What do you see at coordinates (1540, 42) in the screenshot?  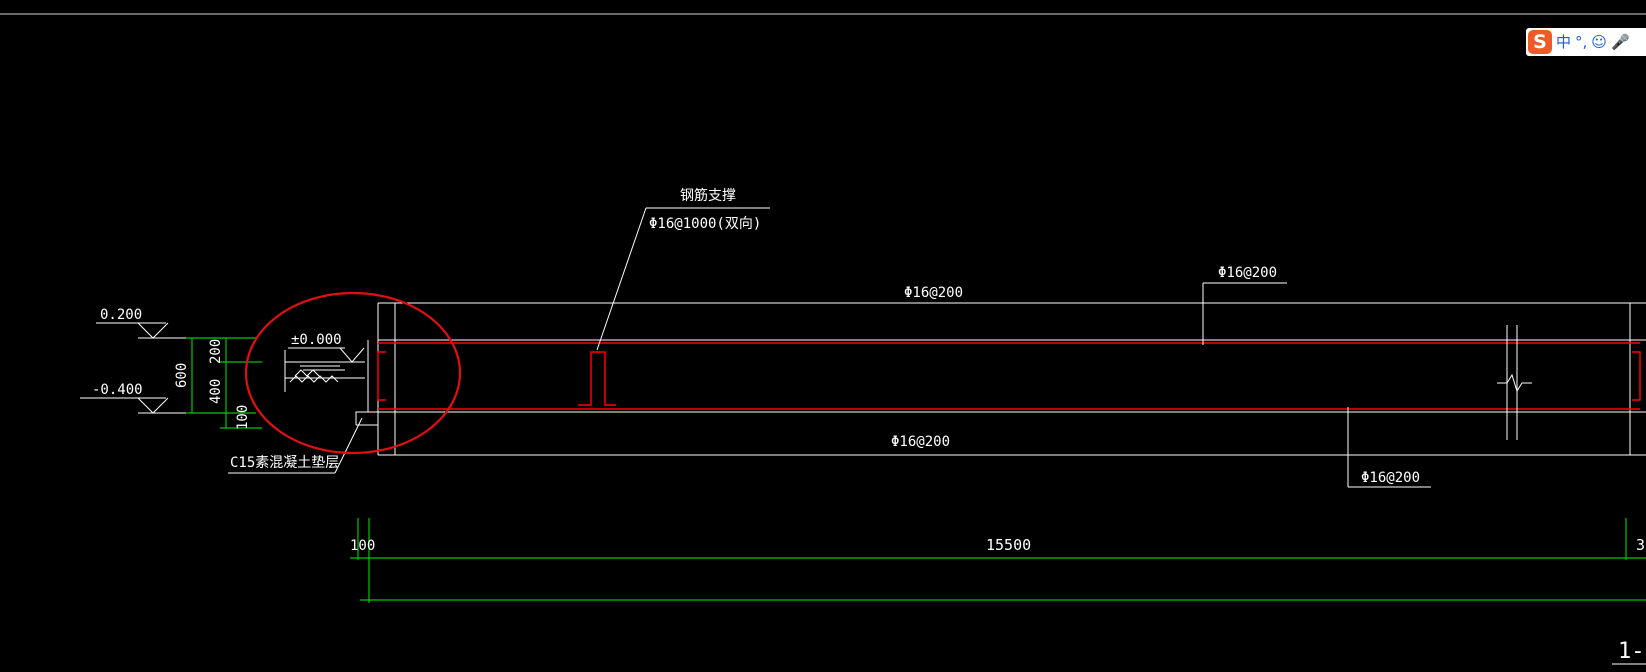 I see `sogou-logo-icon: S` at bounding box center [1540, 42].